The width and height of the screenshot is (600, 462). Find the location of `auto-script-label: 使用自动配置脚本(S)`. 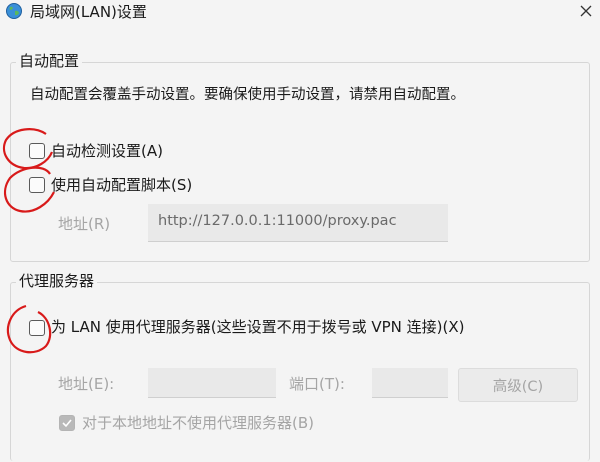

auto-script-label: 使用自动配置脚本(S) is located at coordinates (121, 185).